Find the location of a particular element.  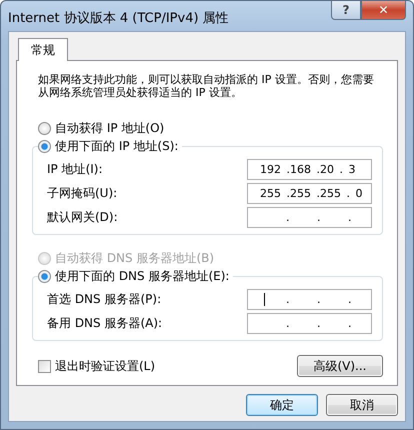

ip-address-field: 255 .255 .255 . 0 is located at coordinates (309, 193).